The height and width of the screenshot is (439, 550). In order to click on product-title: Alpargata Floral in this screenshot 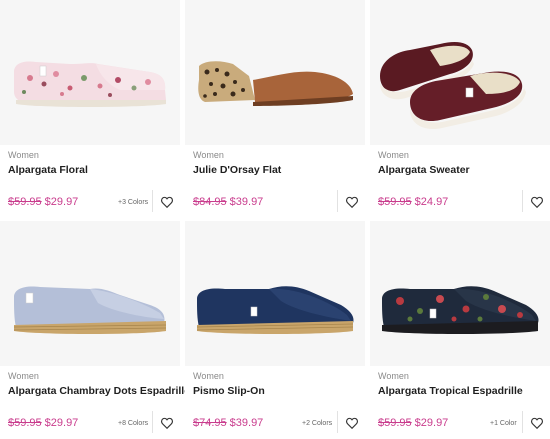, I will do `click(48, 170)`.